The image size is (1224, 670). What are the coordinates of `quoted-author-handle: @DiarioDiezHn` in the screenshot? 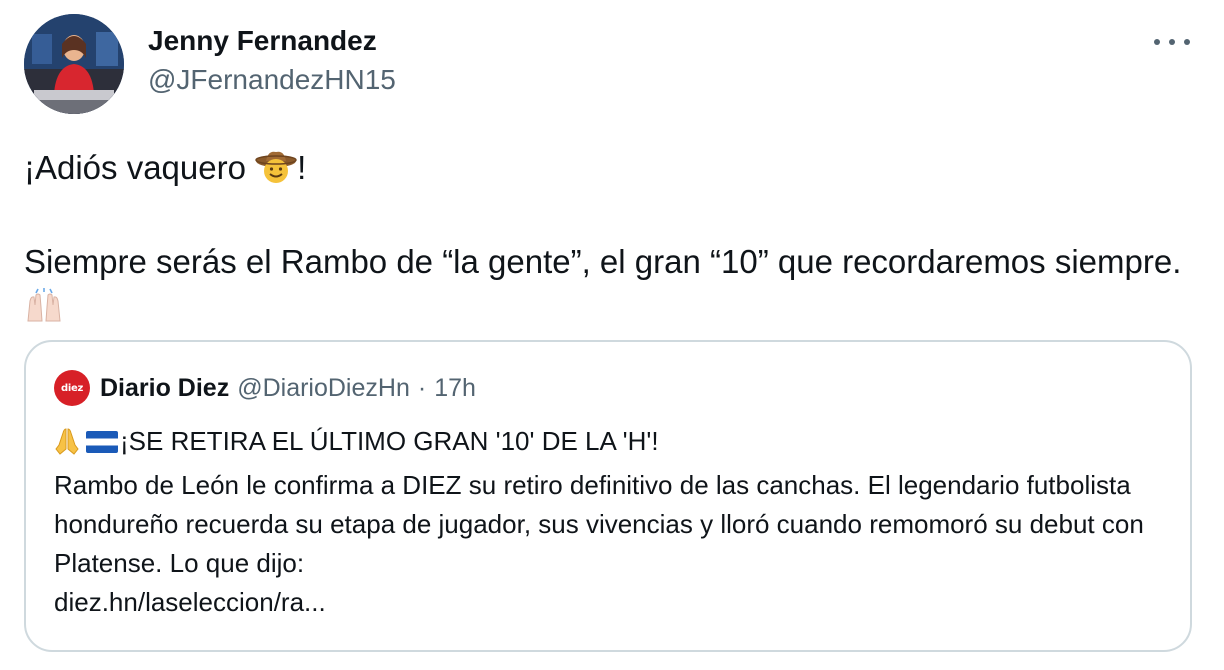 It's located at (323, 388).